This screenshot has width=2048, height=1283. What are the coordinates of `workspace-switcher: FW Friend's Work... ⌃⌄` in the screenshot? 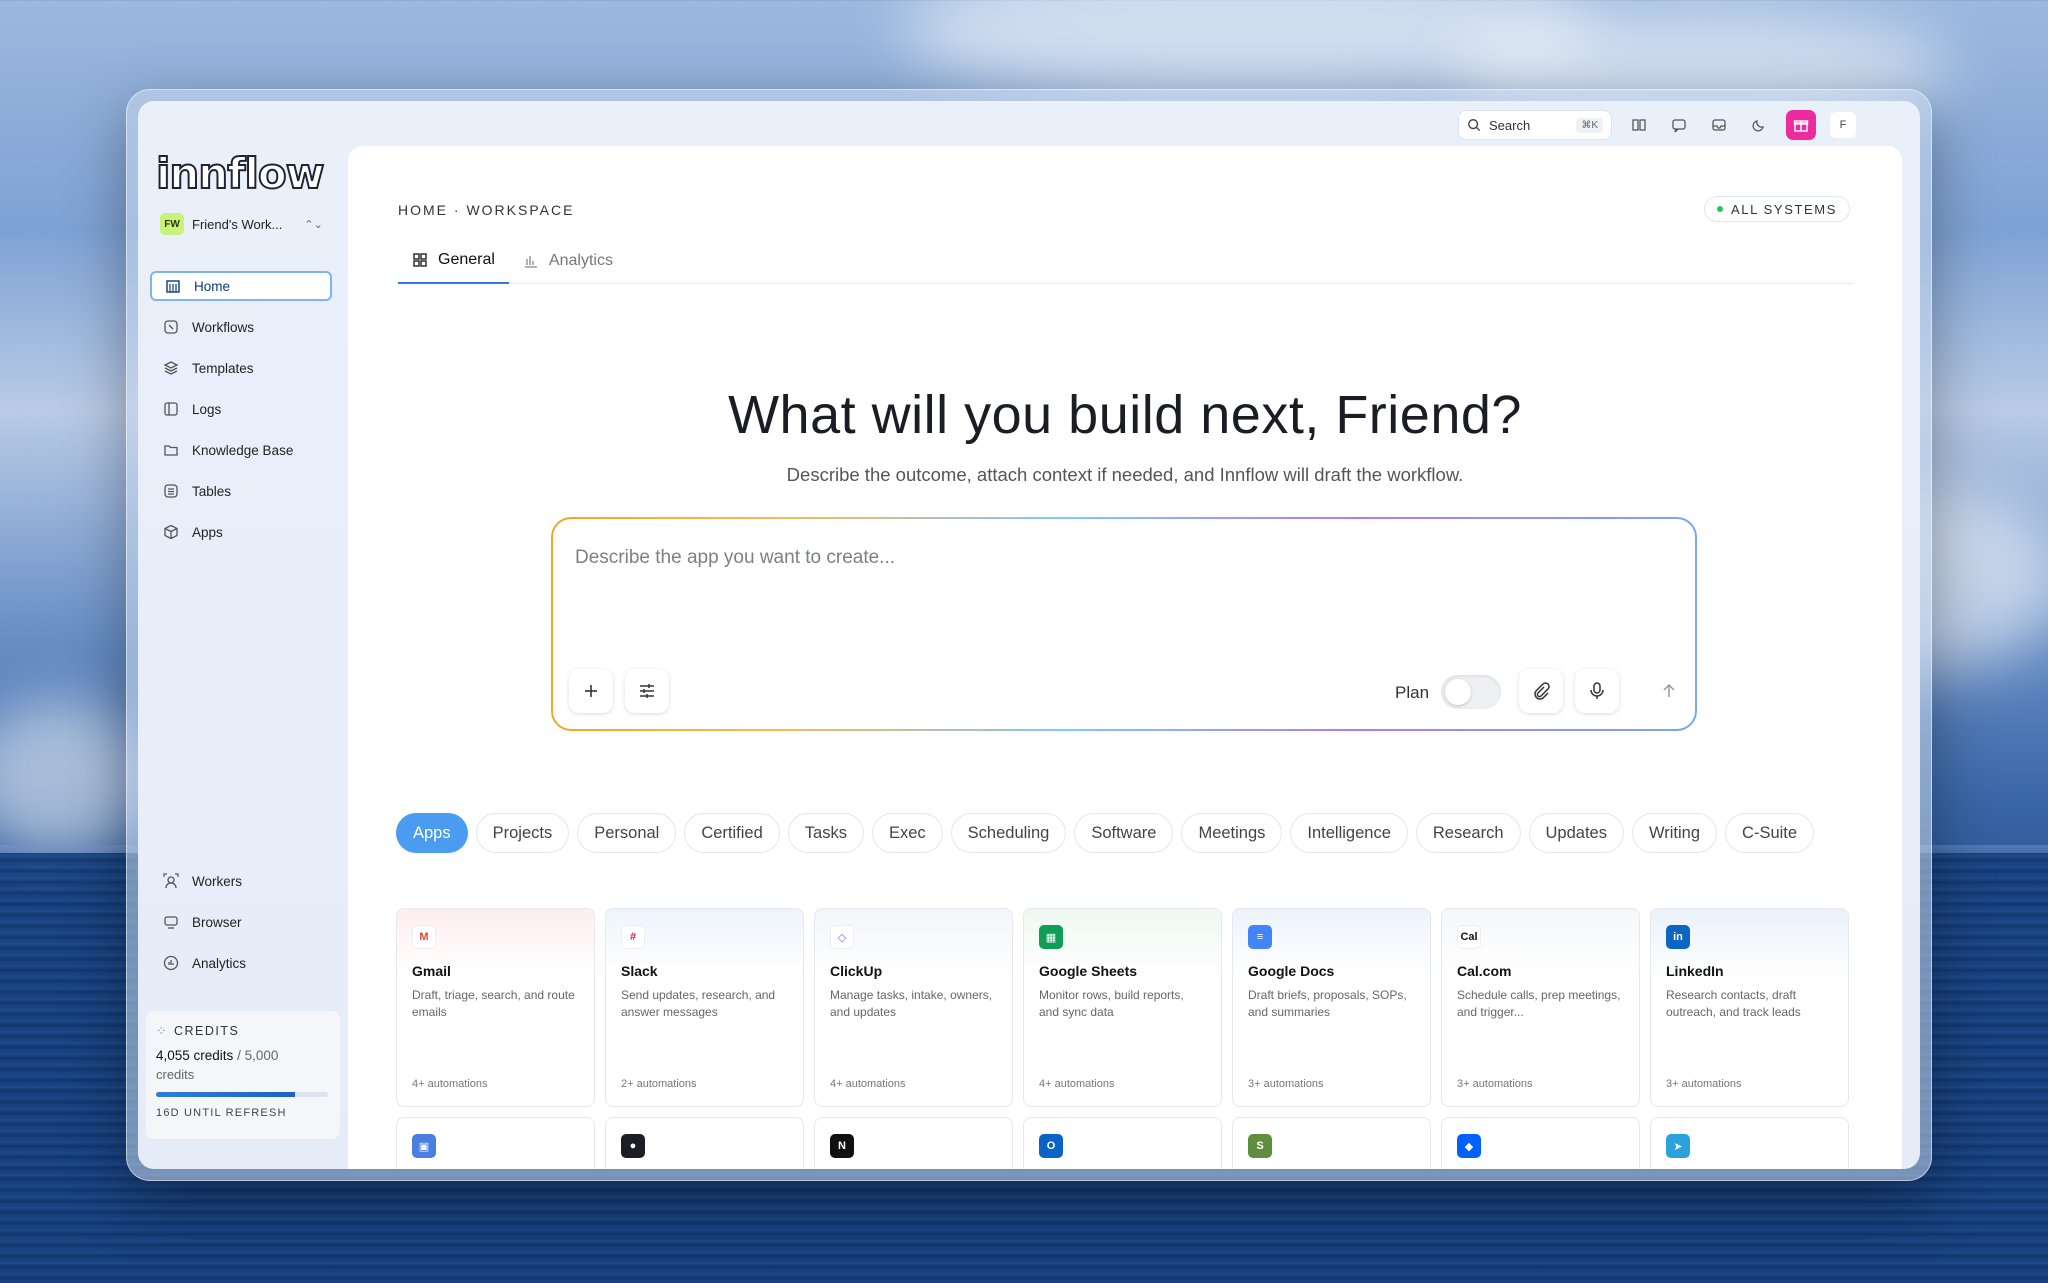 It's located at (241, 224).